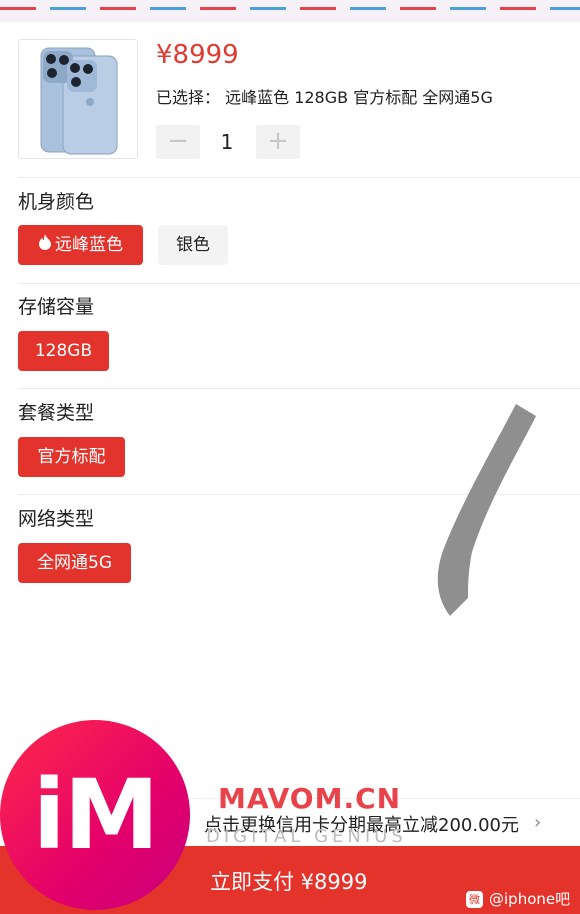 Image resolution: width=580 pixels, height=914 pixels. What do you see at coordinates (290, 8) in the screenshot?
I see `envelope-stripe` at bounding box center [290, 8].